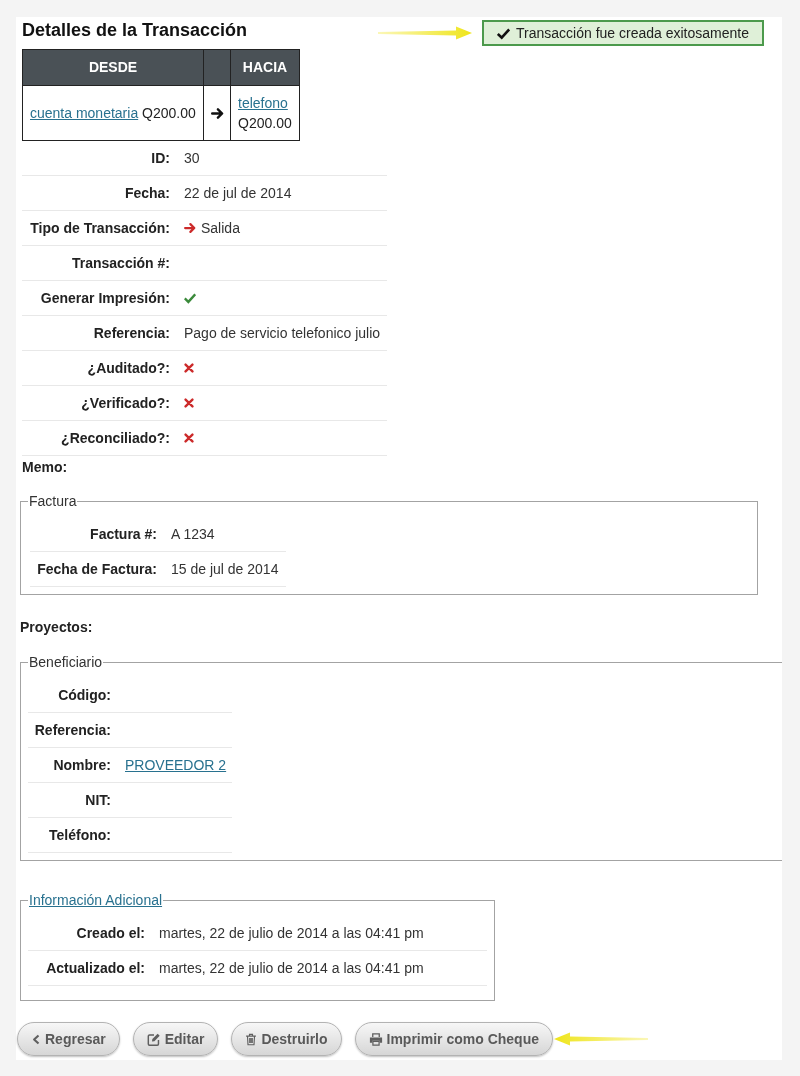  I want to click on field-value: A 1234, so click(193, 534).